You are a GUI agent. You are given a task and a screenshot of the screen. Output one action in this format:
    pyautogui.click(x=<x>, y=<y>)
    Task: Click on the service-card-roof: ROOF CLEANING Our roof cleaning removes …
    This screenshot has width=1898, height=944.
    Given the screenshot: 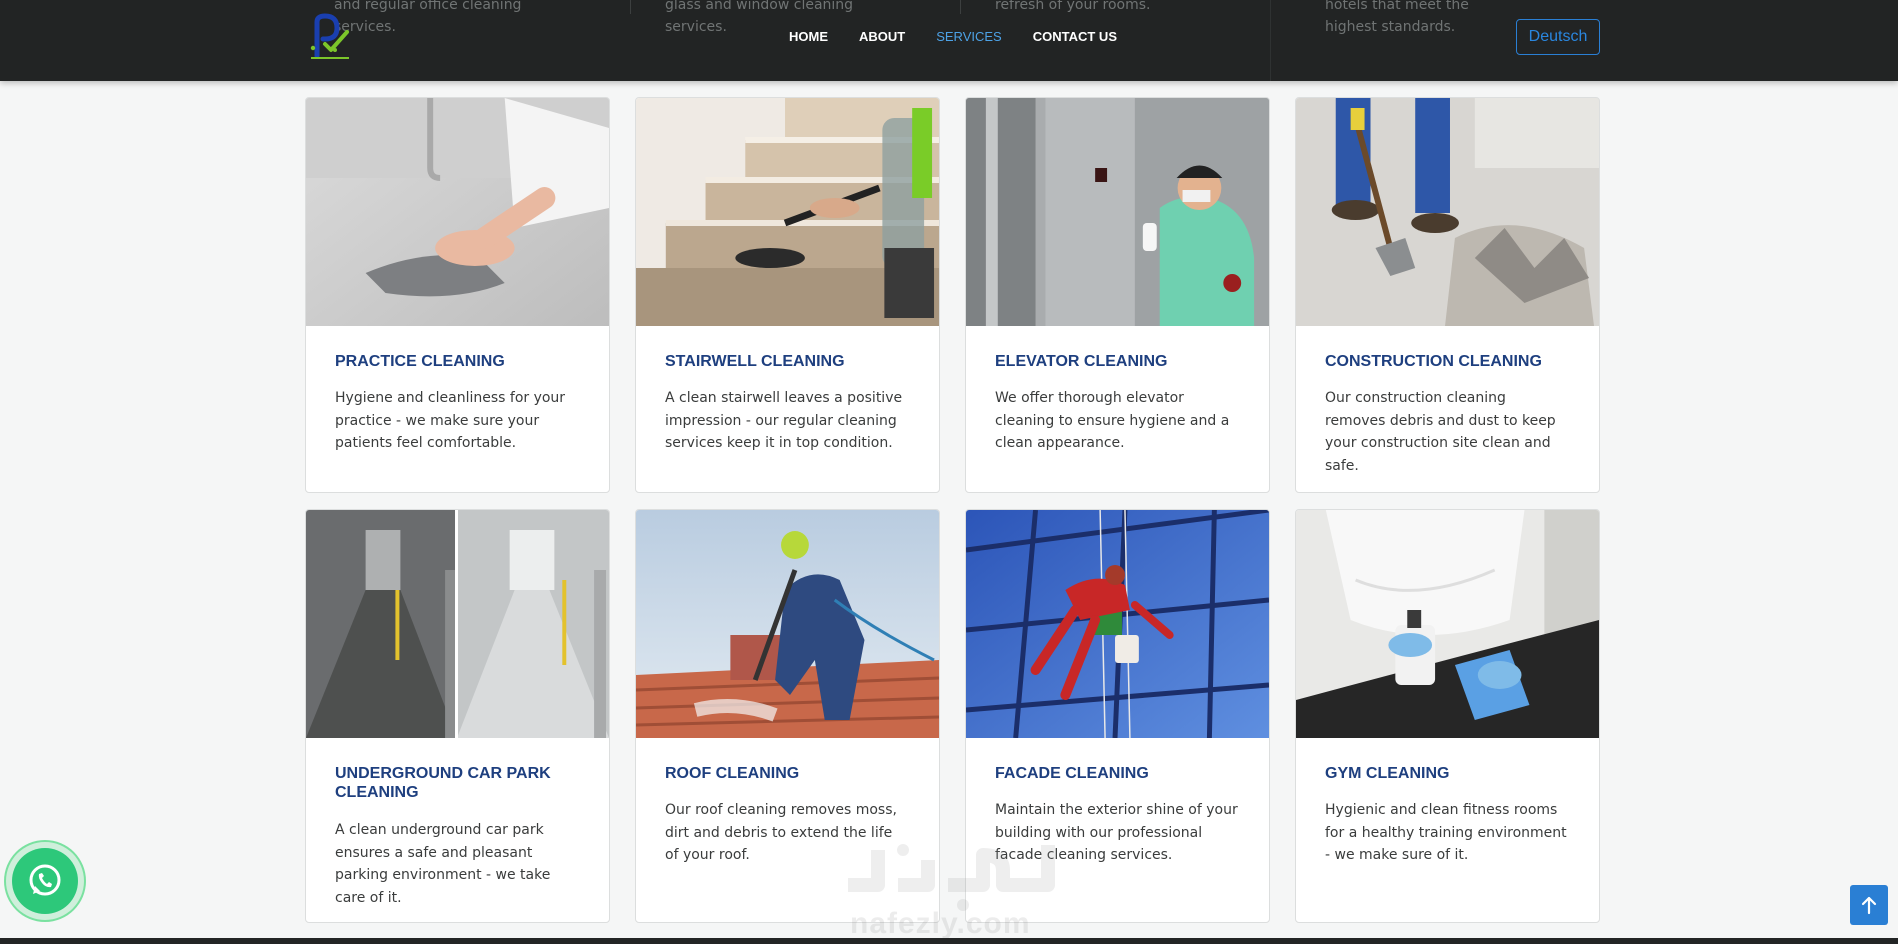 What is the action you would take?
    pyautogui.click(x=787, y=716)
    